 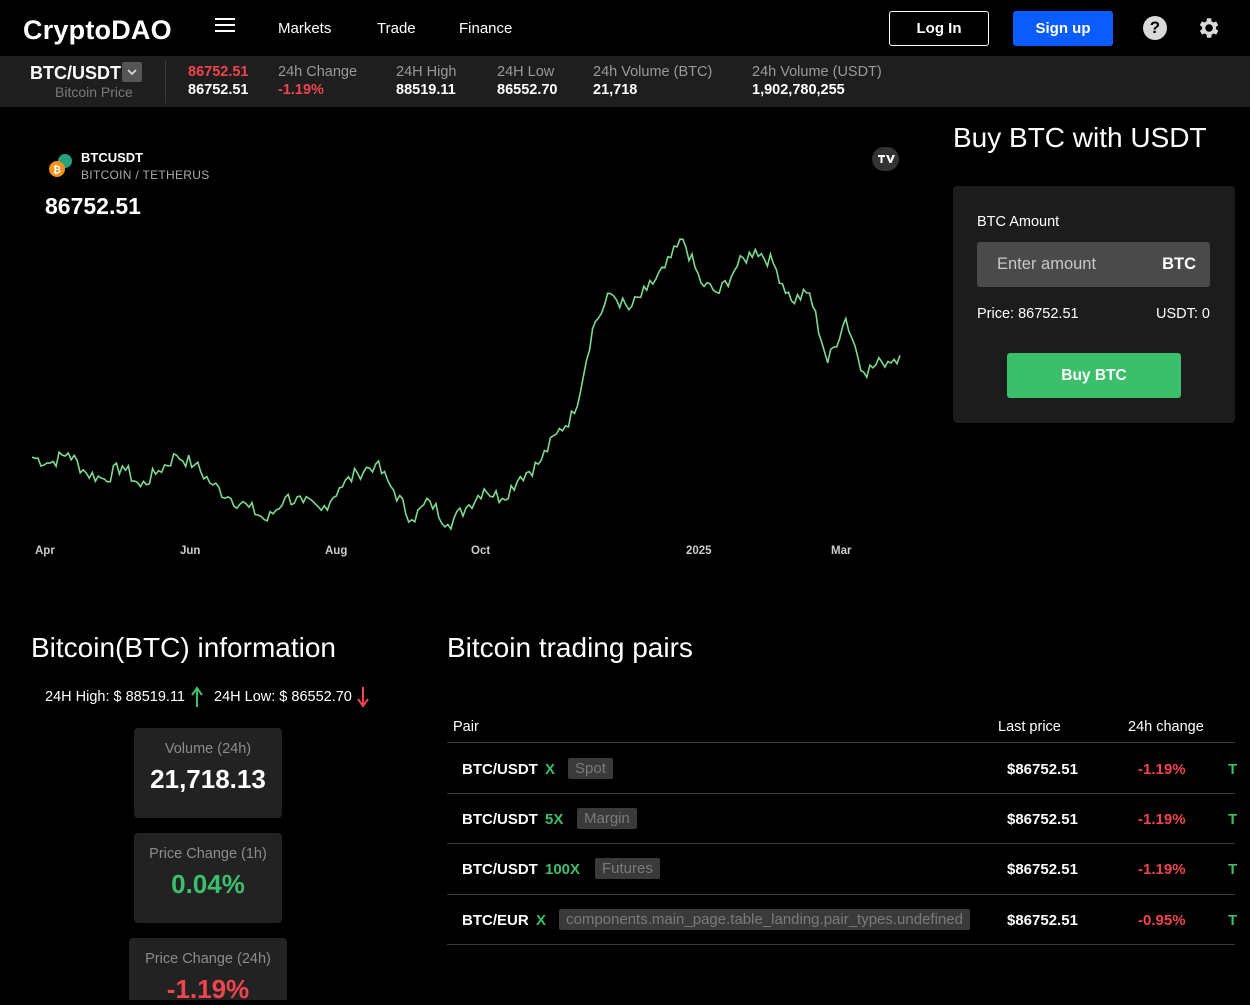 What do you see at coordinates (939, 28) in the screenshot?
I see `login-button: Log In` at bounding box center [939, 28].